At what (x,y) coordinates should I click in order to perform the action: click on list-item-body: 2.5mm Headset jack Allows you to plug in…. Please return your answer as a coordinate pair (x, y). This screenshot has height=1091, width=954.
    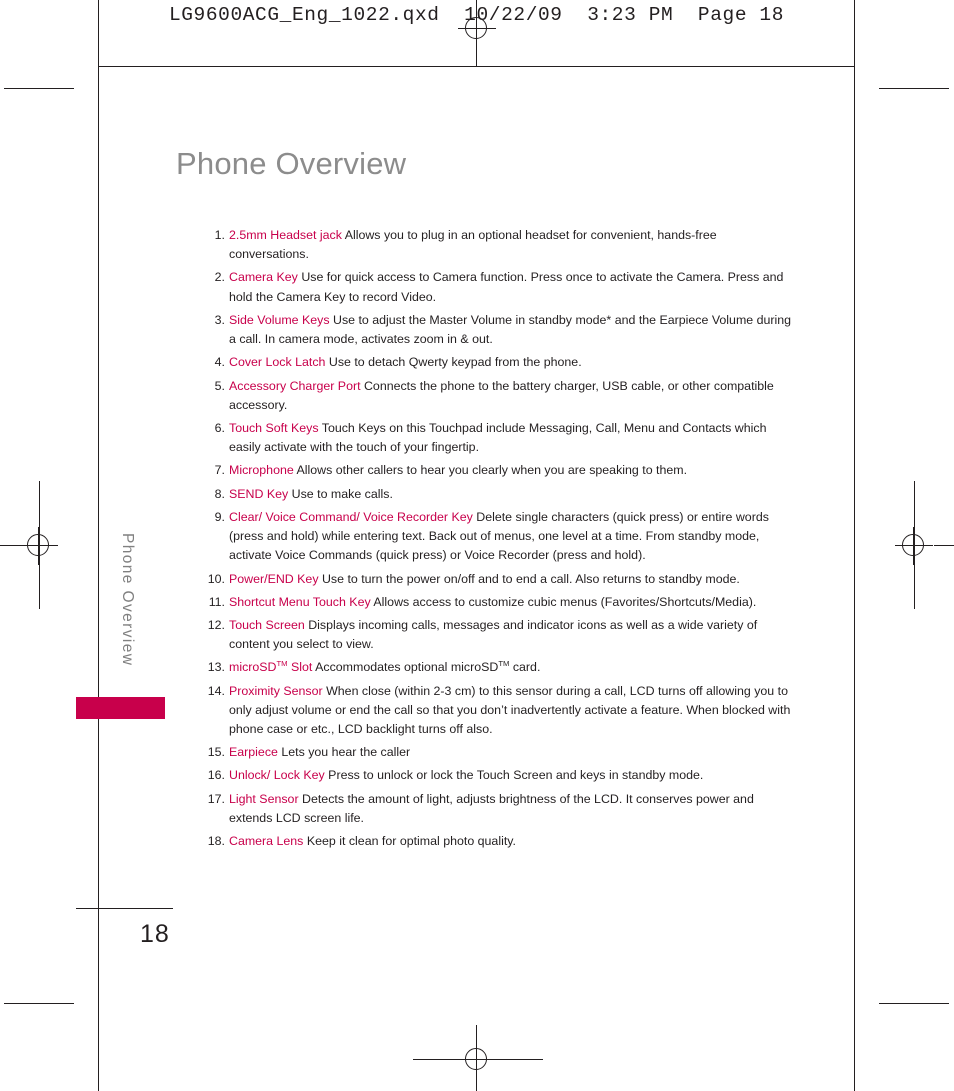
    Looking at the image, I should click on (511, 245).